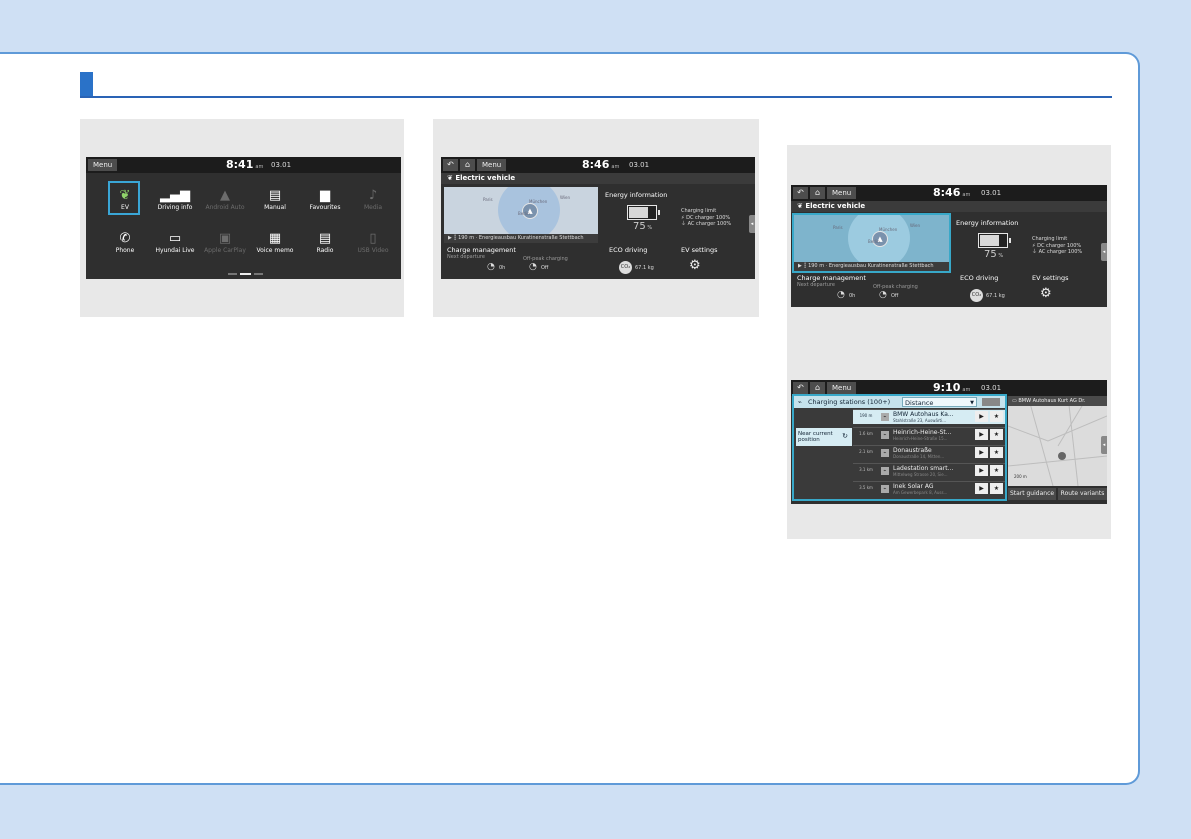 The height and width of the screenshot is (839, 1191). Describe the element at coordinates (1000, 256) in the screenshot. I see `battery-percent-unit: %` at that location.